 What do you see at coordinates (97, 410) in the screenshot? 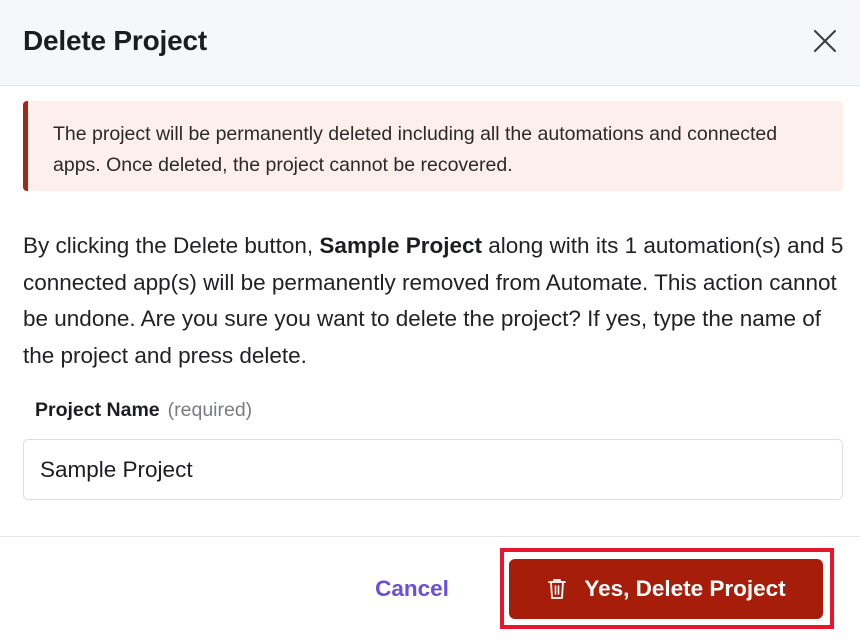
I see `project-name-label-text: Project Name` at bounding box center [97, 410].